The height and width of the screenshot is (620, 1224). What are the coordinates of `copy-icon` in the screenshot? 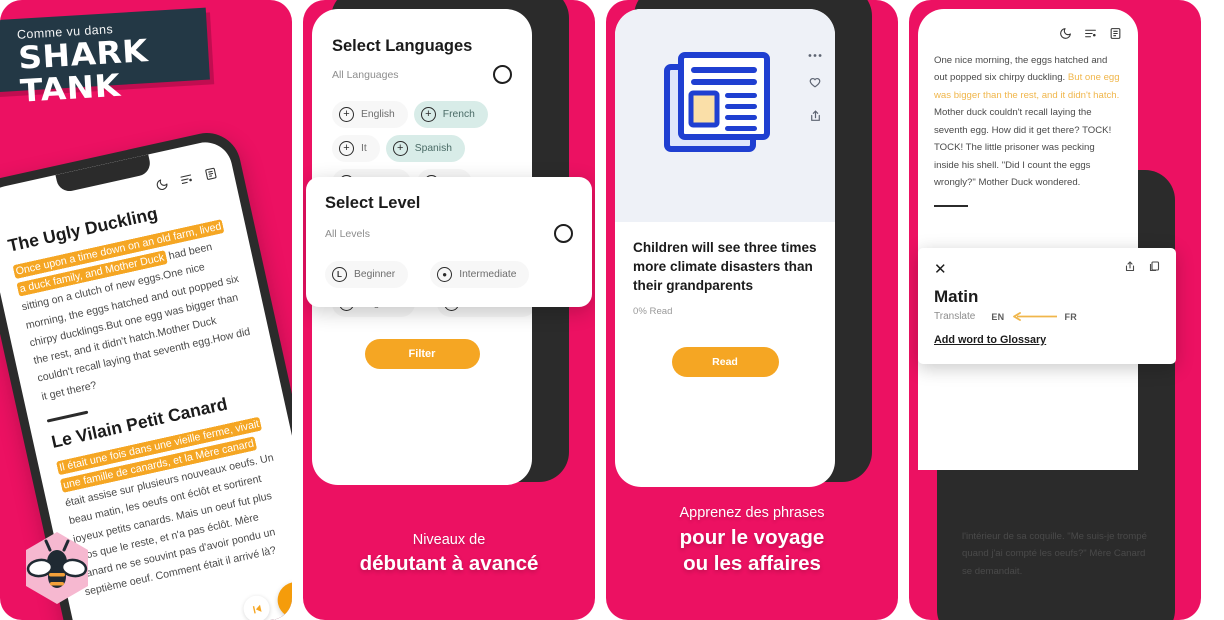 It's located at (1154, 269).